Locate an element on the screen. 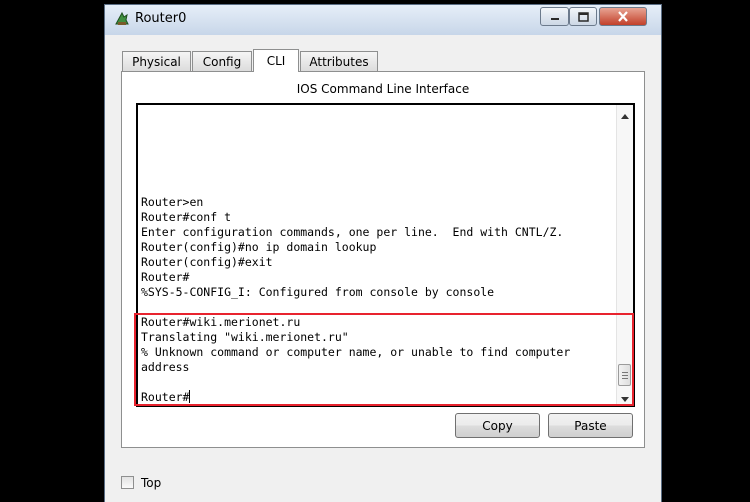 Image resolution: width=750 pixels, height=502 pixels. top-checkbox is located at coordinates (127, 482).